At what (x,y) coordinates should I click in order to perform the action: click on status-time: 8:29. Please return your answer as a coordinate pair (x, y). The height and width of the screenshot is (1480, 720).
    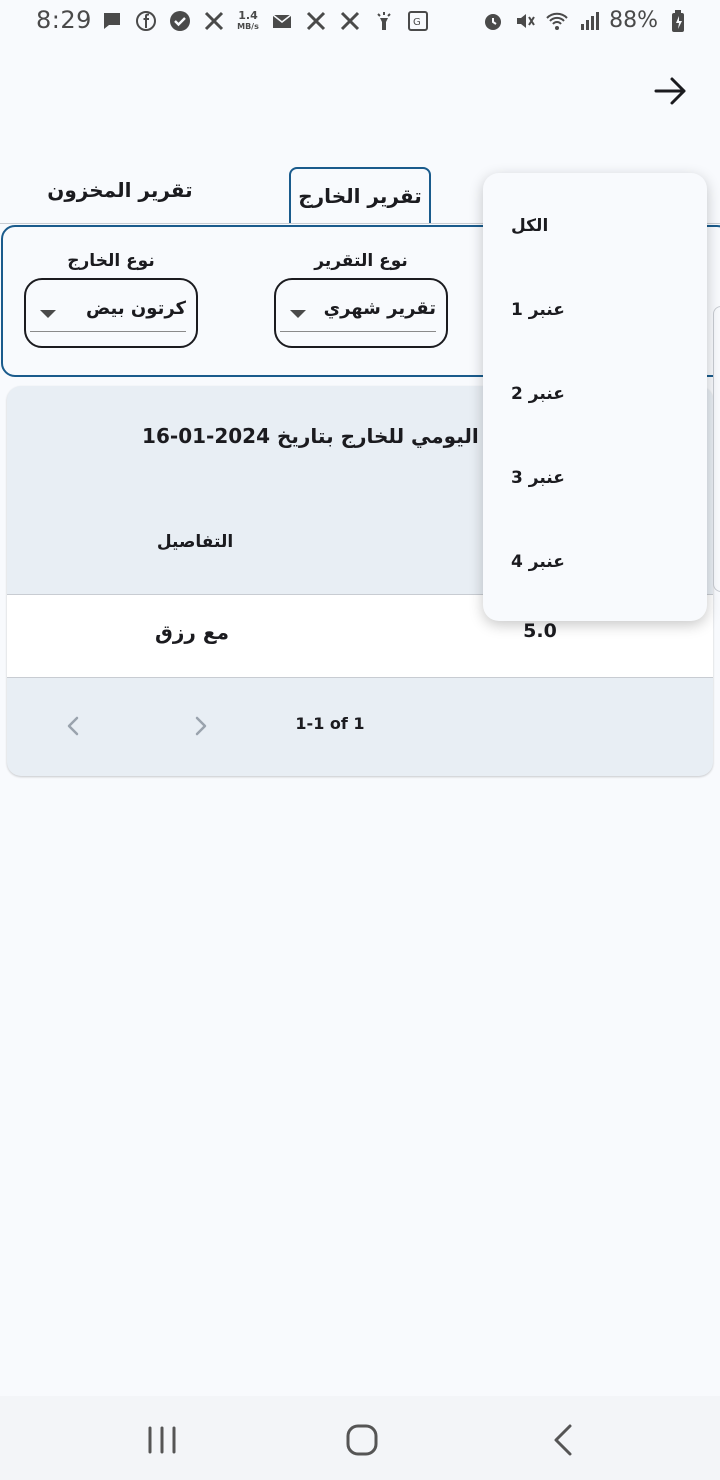
    Looking at the image, I should click on (64, 20).